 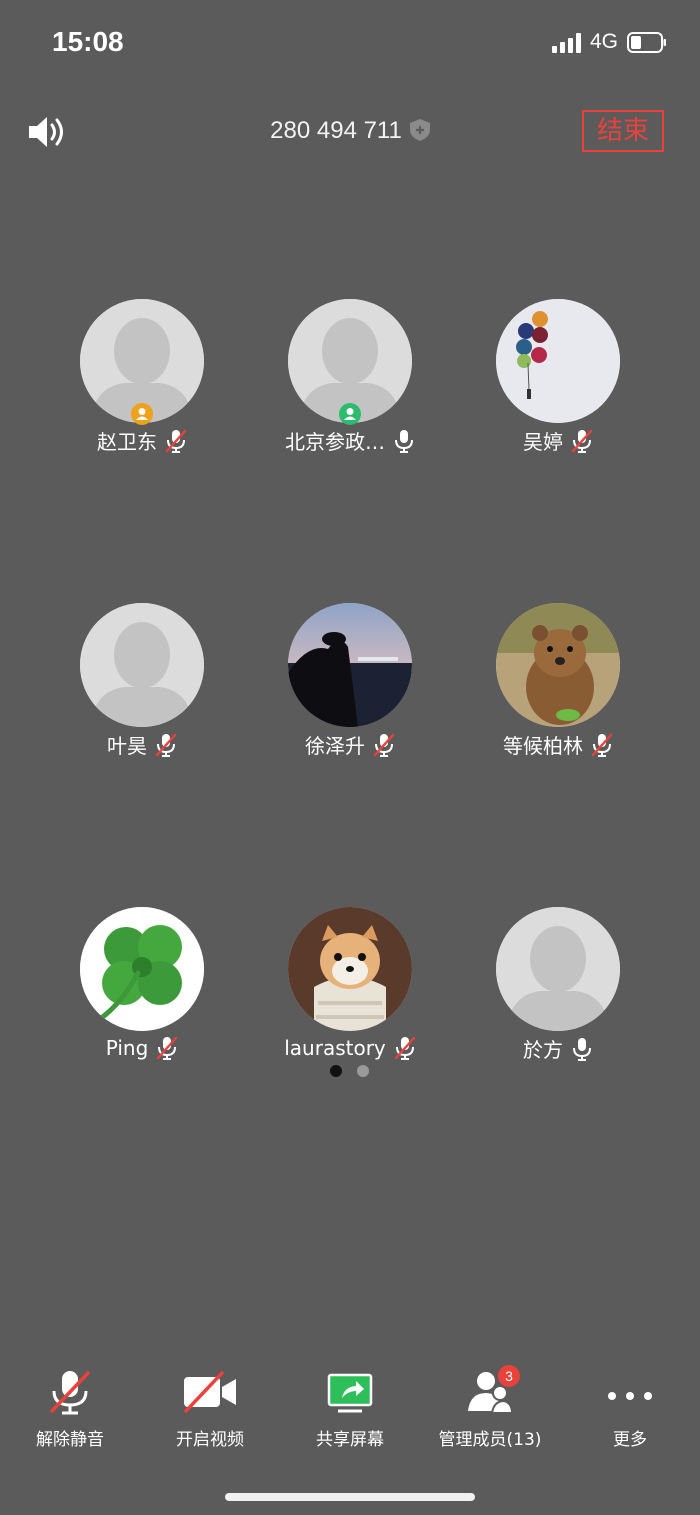 I want to click on clover-avatar, so click(x=142, y=969).